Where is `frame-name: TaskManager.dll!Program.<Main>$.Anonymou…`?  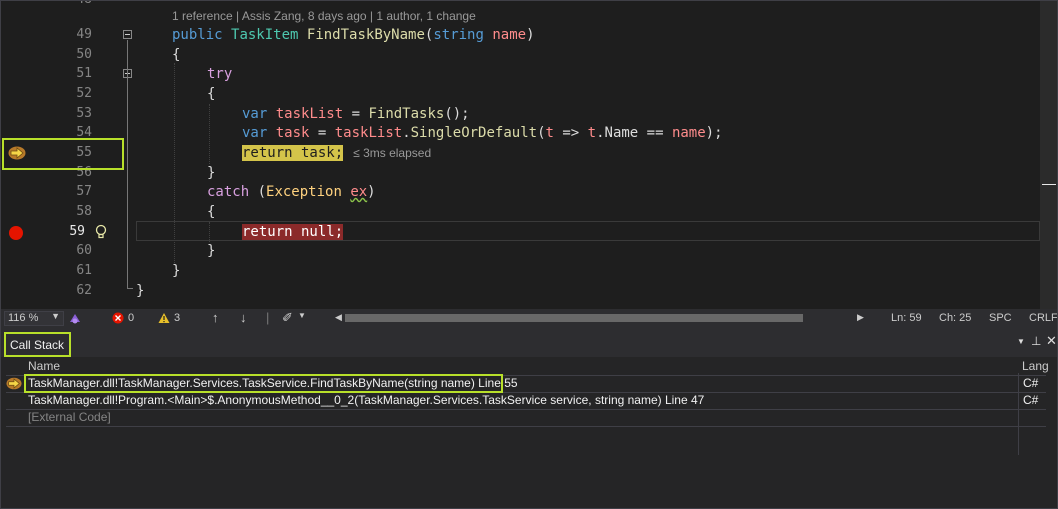
frame-name: TaskManager.dll!Program.<Main>$.Anonymou… is located at coordinates (366, 400).